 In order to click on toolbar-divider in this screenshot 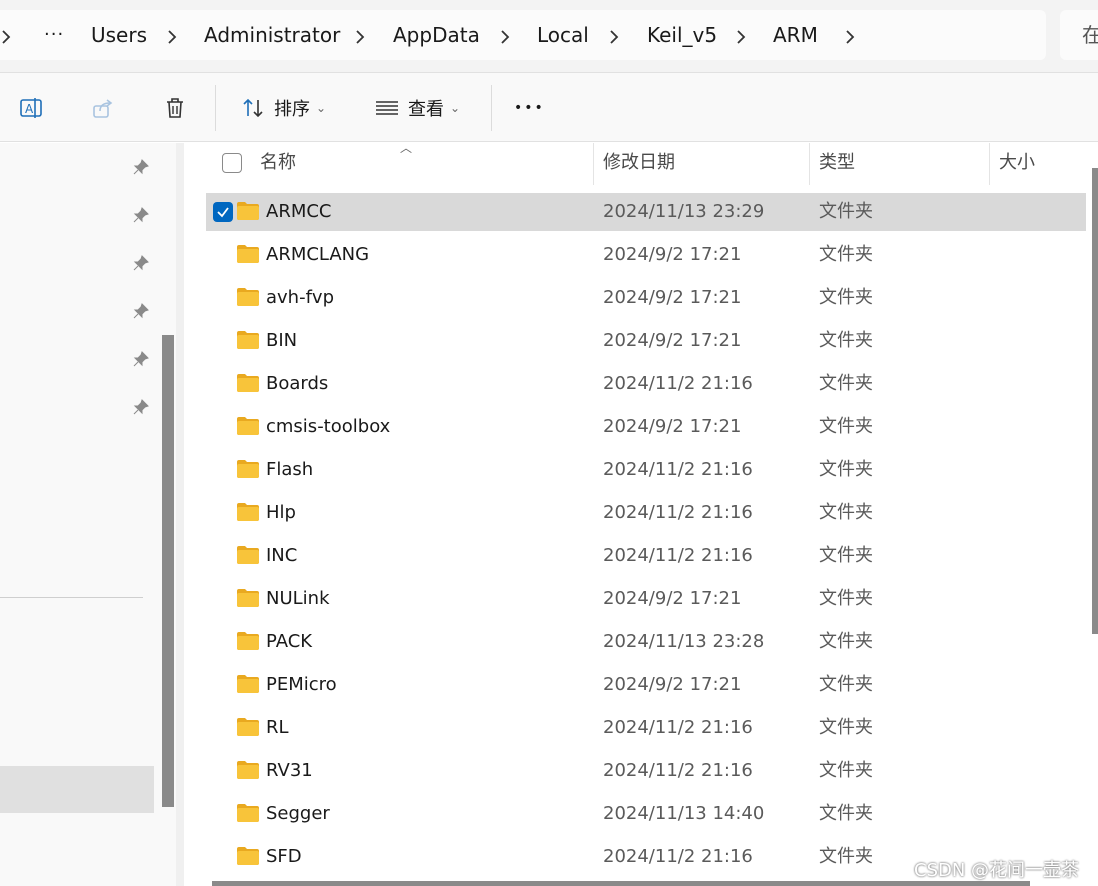, I will do `click(215, 108)`.